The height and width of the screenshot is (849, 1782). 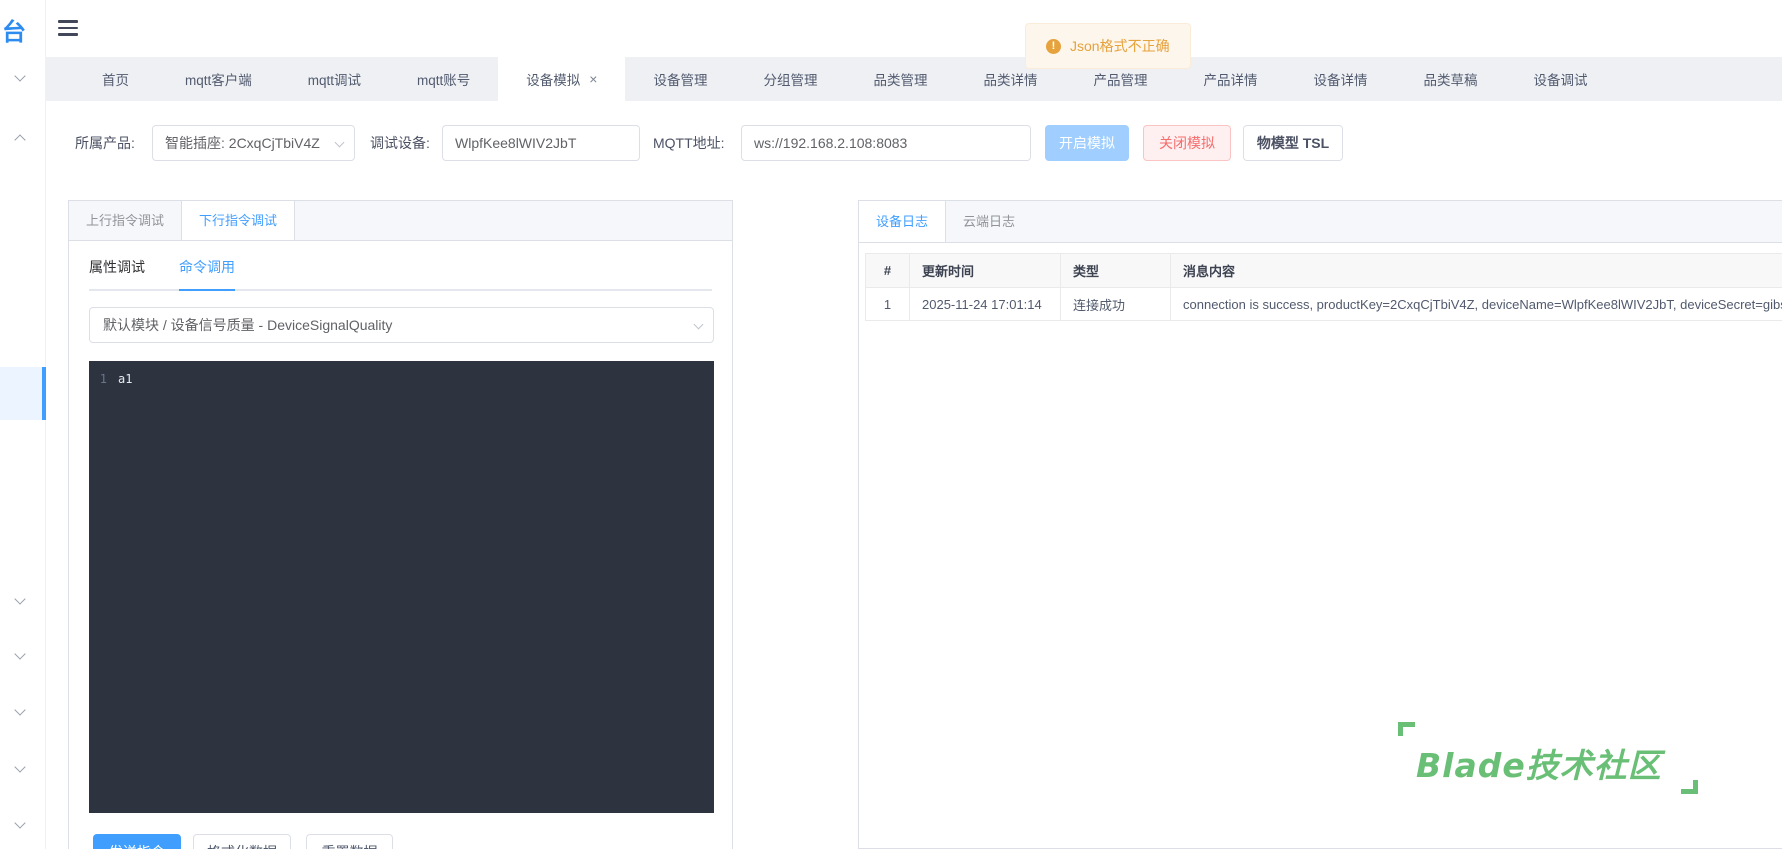 I want to click on cell-time: 2025-11-24 17:01:14, so click(x=985, y=304).